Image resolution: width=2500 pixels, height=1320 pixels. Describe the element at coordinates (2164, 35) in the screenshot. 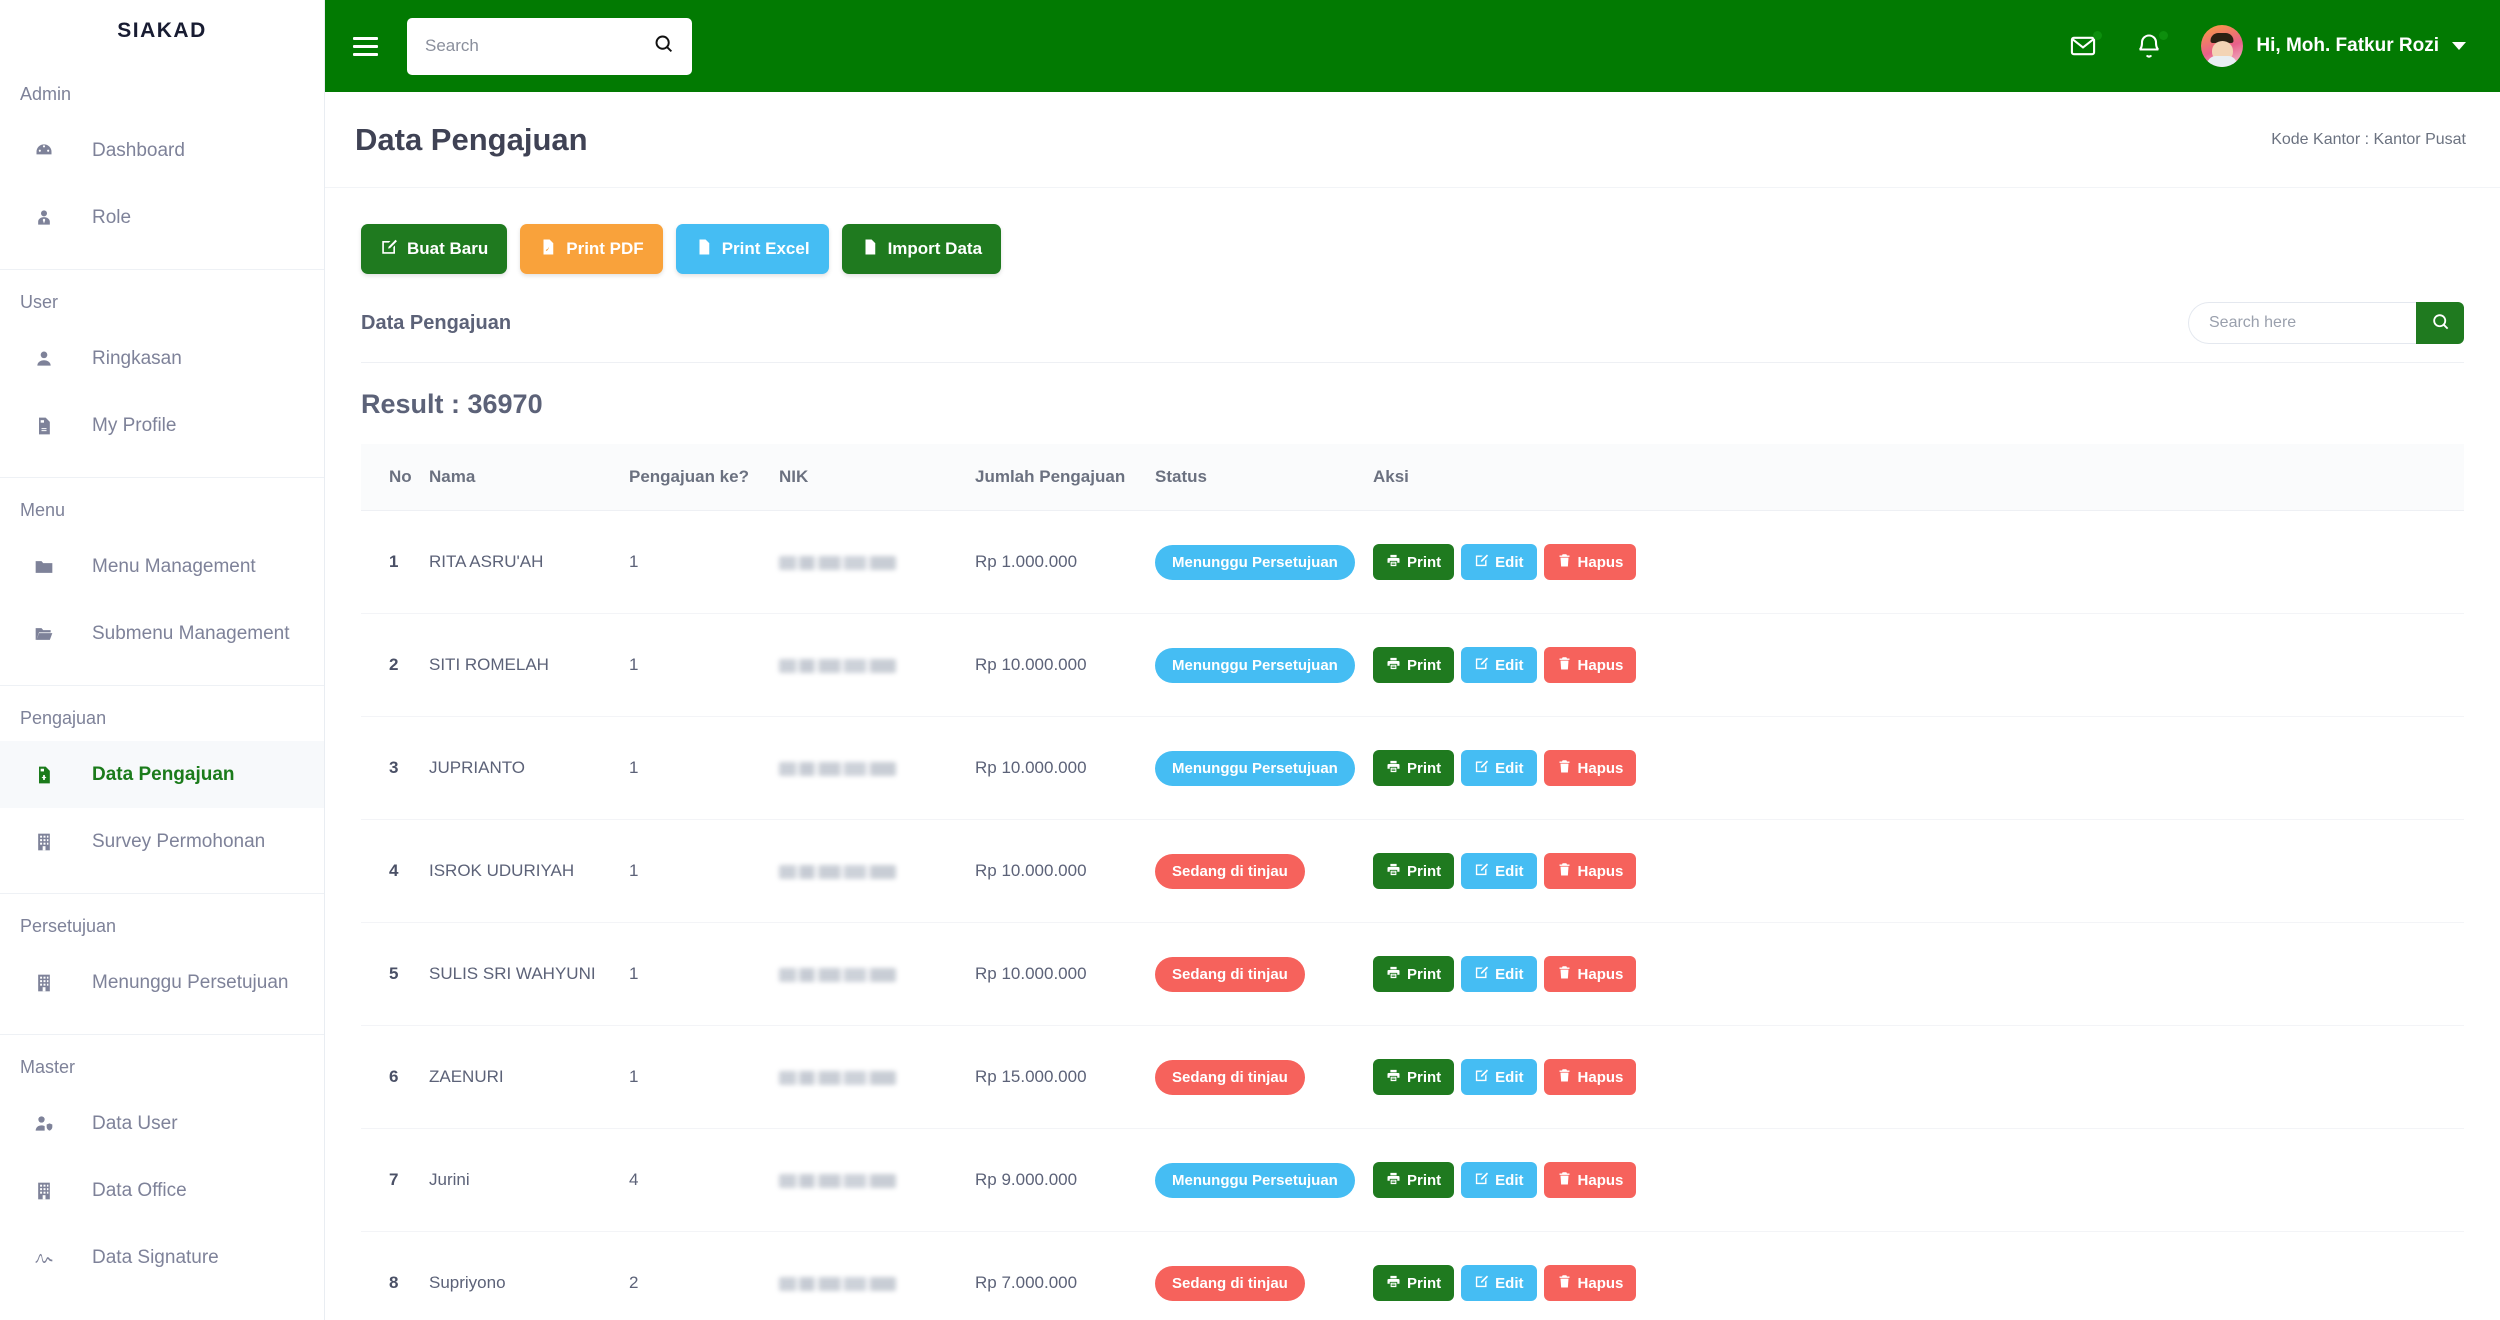

I see `notifications-badge-dot` at that location.